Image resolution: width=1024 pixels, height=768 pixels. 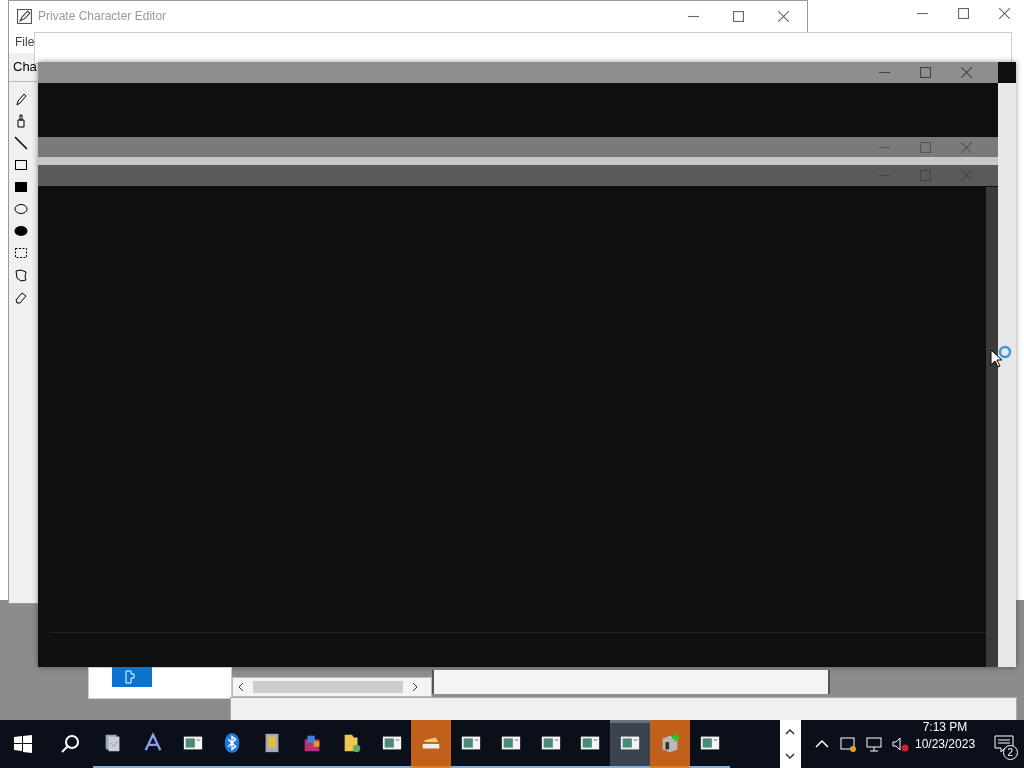 I want to click on rectangle-icon, so click(x=21, y=165).